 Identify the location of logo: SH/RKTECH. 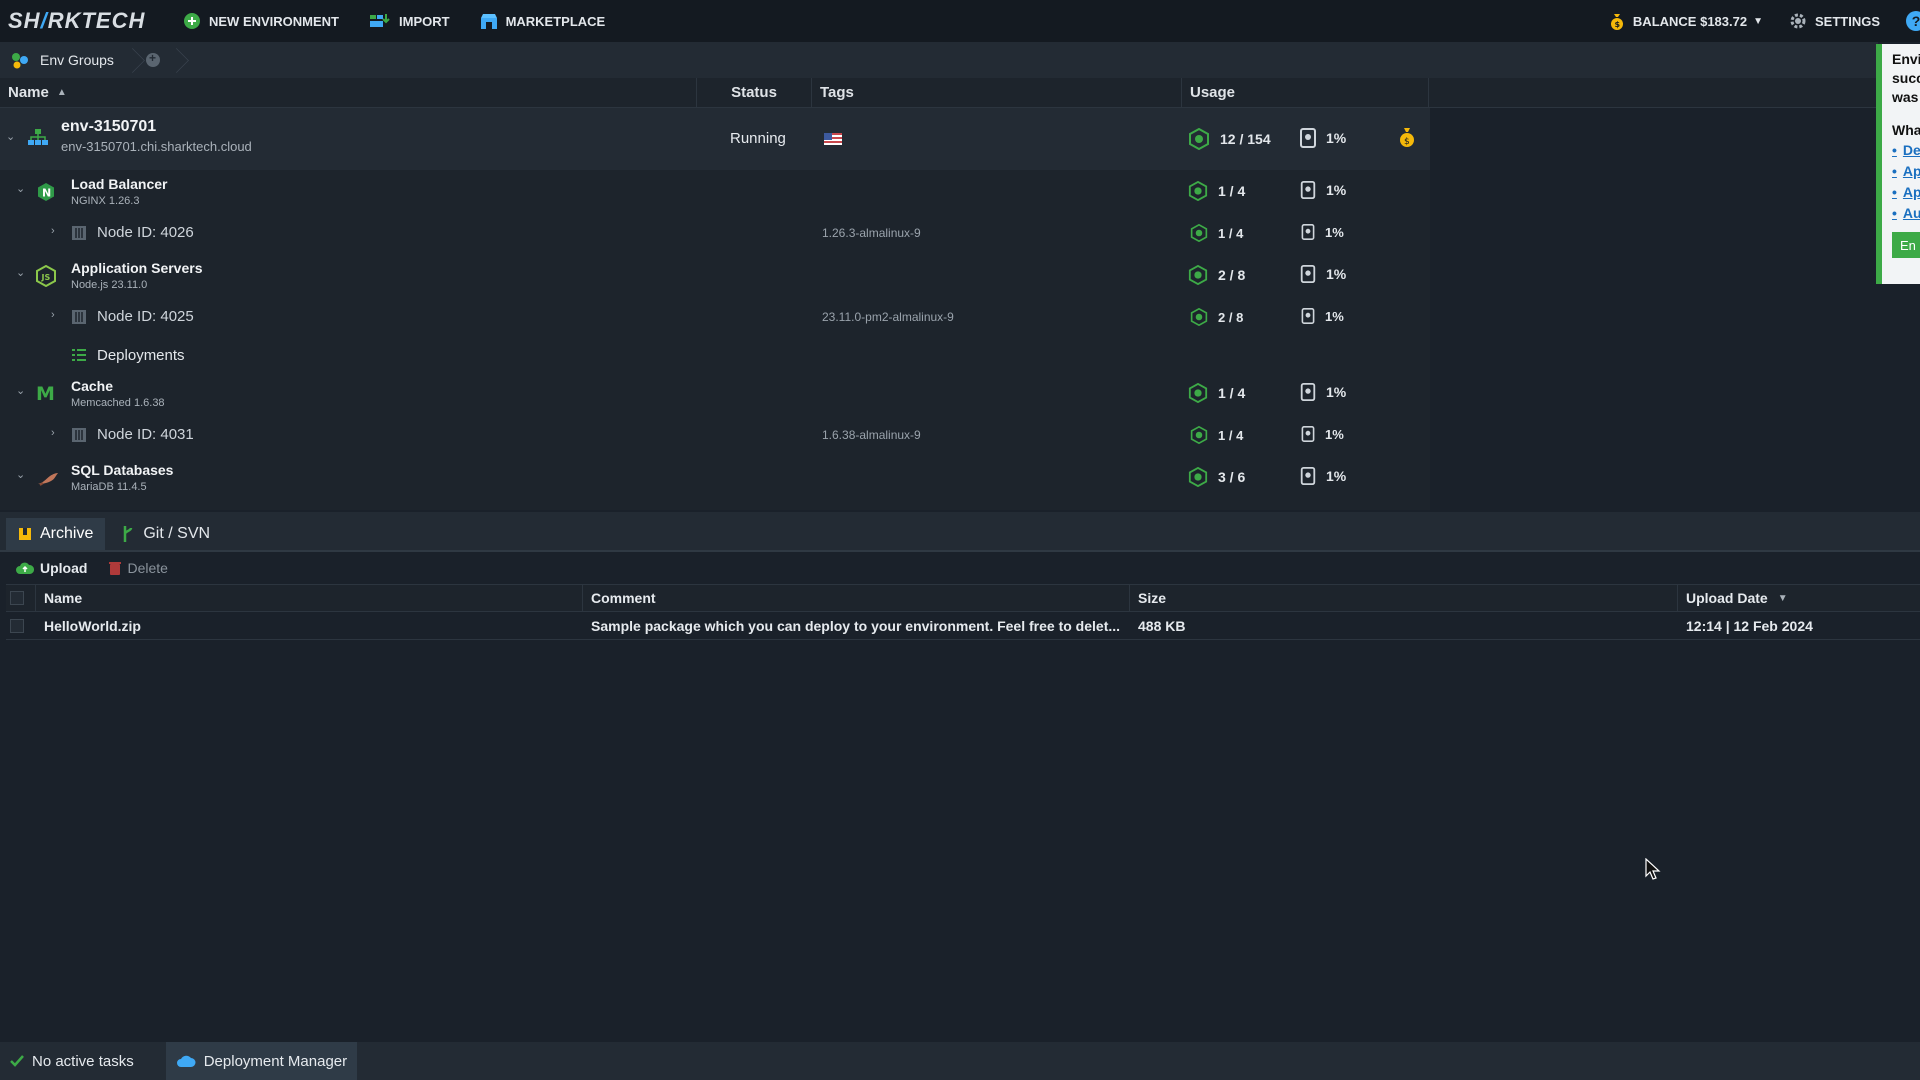
(95, 21).